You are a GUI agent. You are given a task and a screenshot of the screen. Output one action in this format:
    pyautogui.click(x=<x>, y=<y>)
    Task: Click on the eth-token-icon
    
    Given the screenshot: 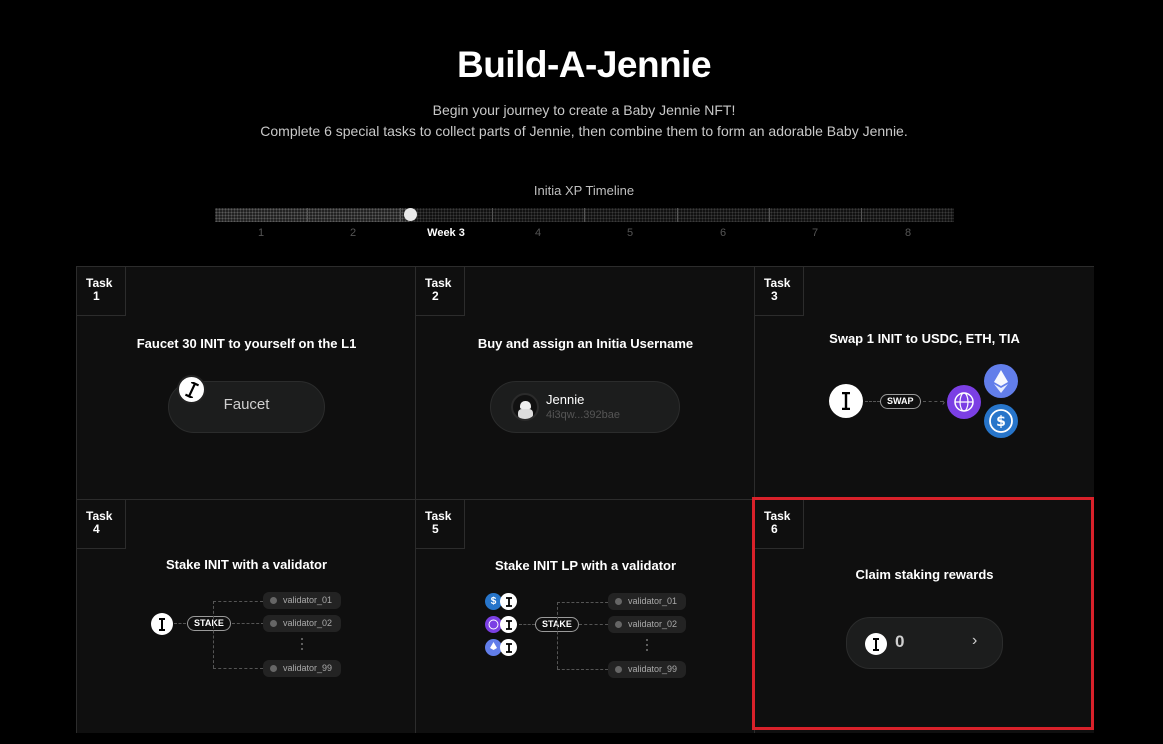 What is the action you would take?
    pyautogui.click(x=1001, y=381)
    